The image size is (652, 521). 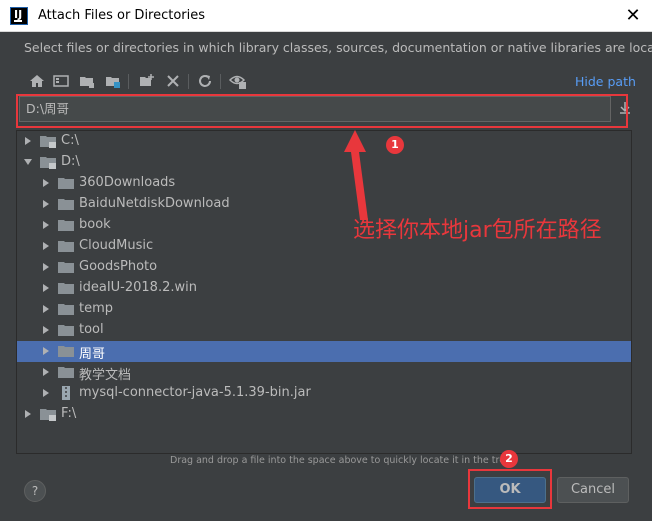 I want to click on tree-item-label: temp, so click(x=96, y=308).